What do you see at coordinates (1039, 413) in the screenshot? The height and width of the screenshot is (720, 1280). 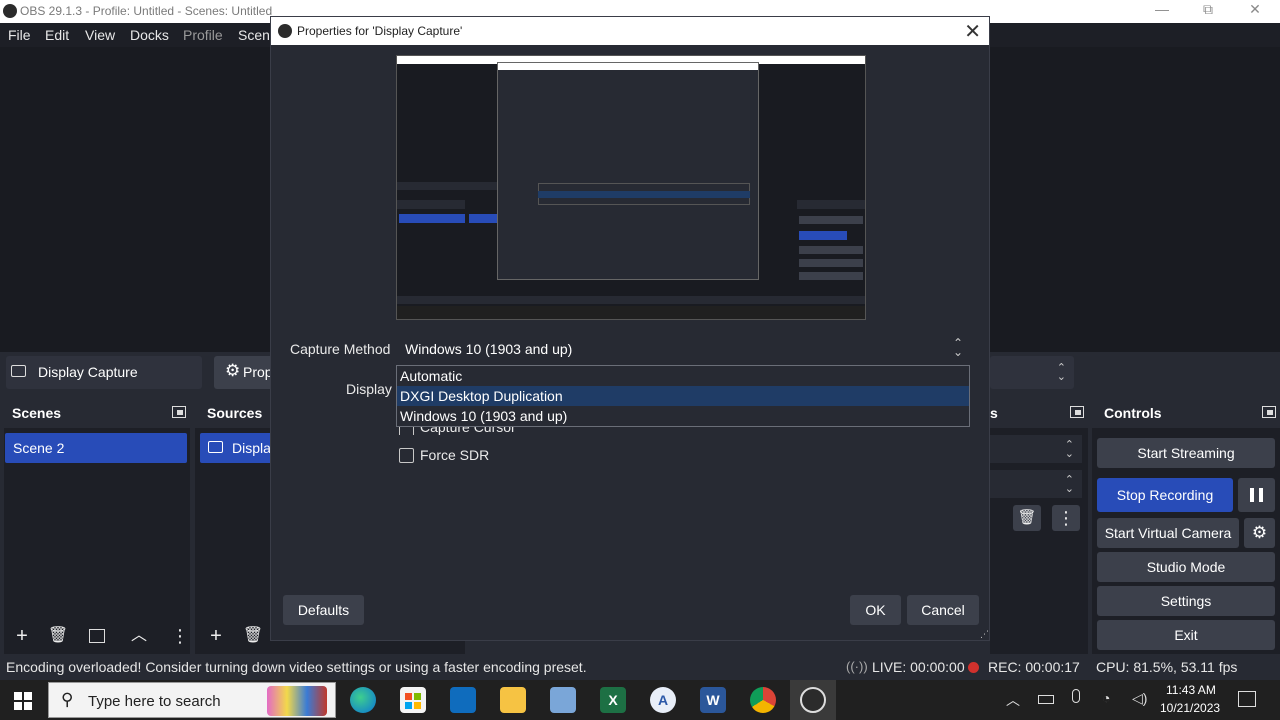 I see `mixer-header: s` at bounding box center [1039, 413].